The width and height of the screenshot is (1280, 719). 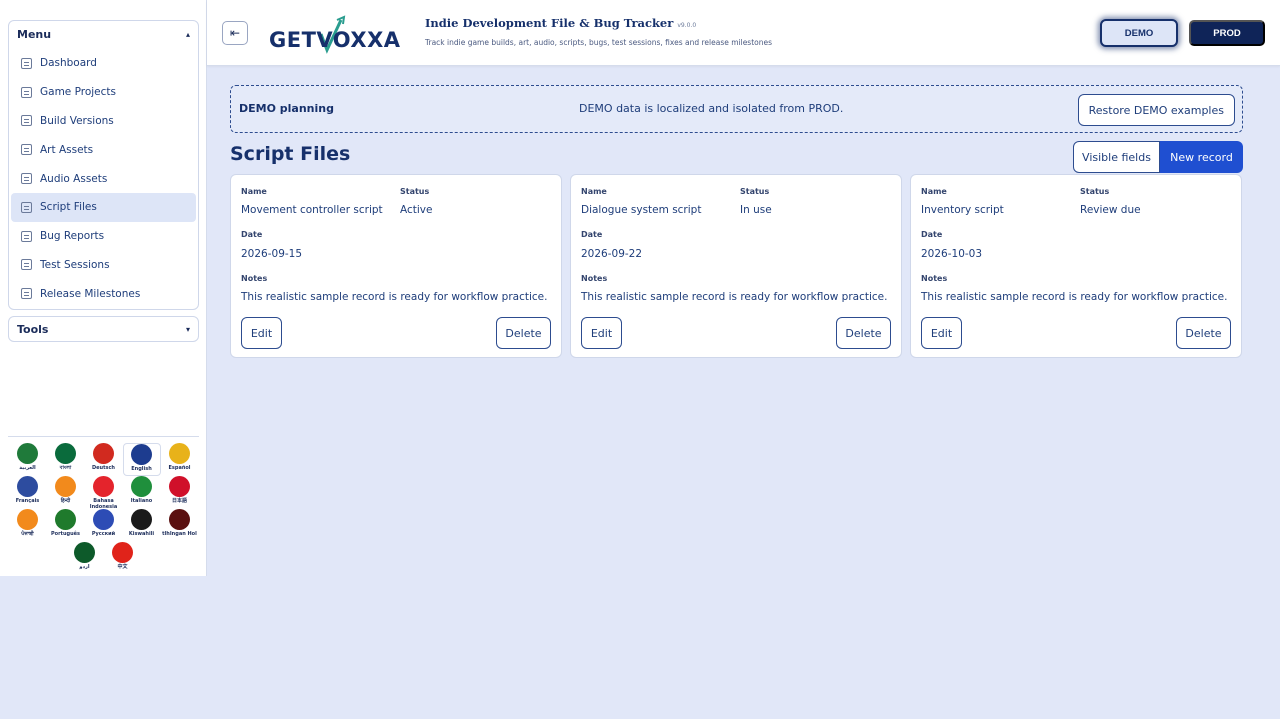 What do you see at coordinates (141, 459) in the screenshot?
I see `language-option-selected: English` at bounding box center [141, 459].